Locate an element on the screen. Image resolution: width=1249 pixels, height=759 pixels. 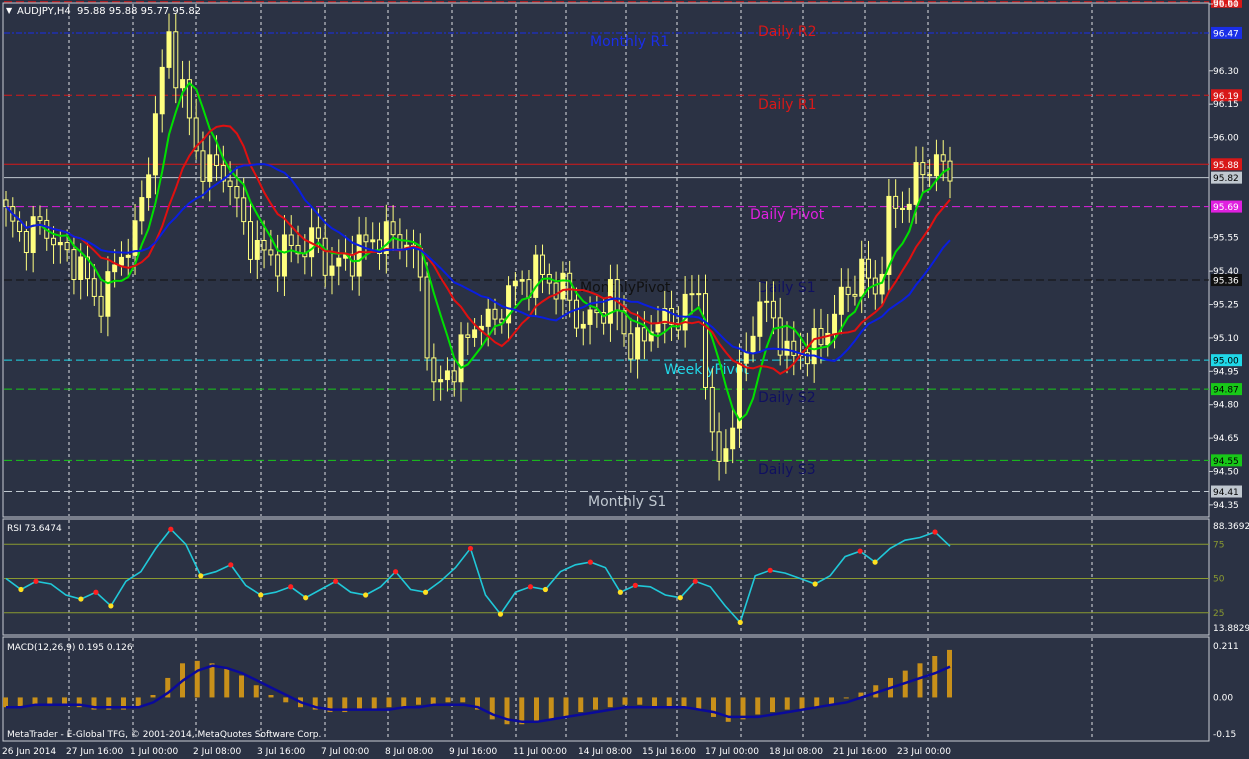
level-price-label-9: 94.55 is located at coordinates (1226, 462).